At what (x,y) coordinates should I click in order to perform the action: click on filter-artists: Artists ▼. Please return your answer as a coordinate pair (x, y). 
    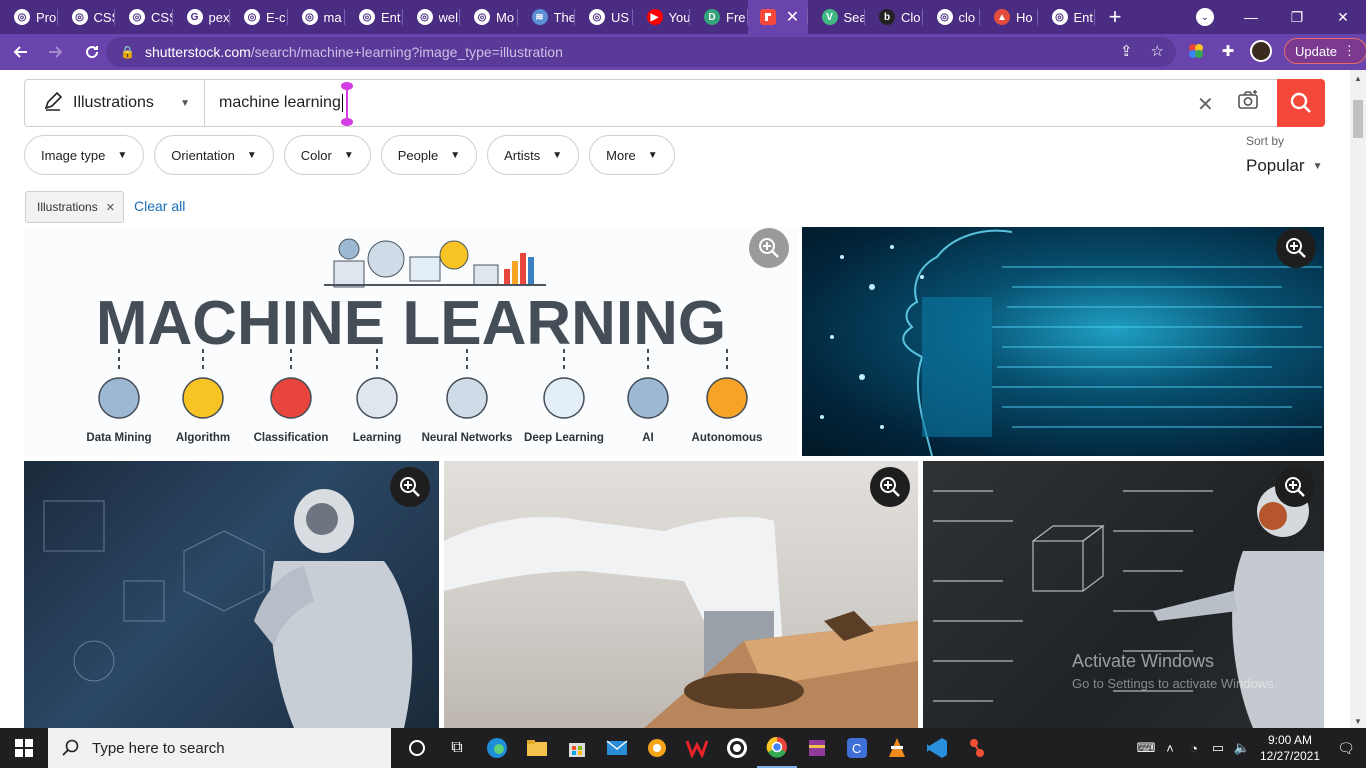
    Looking at the image, I should click on (533, 155).